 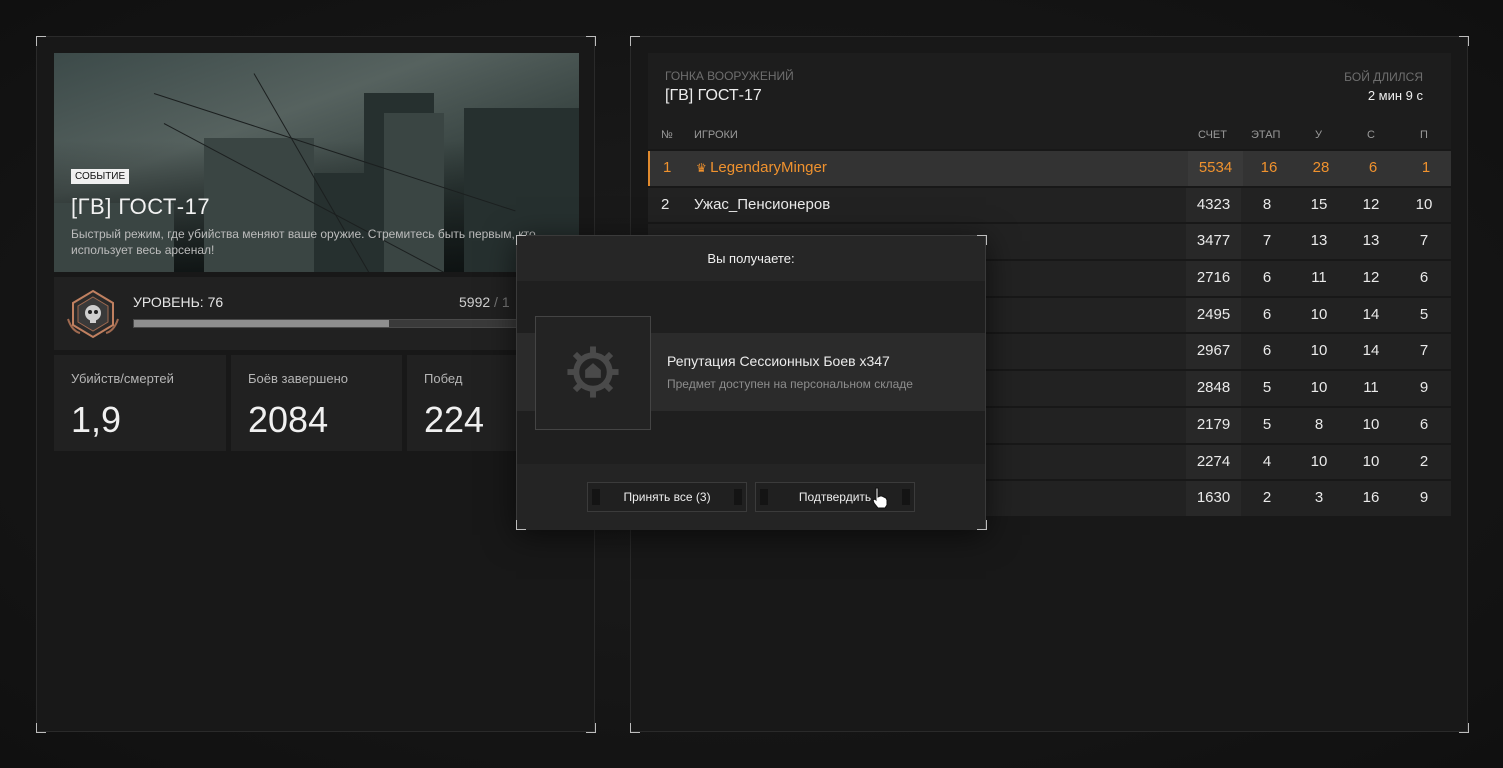 I want to click on col-deaths: С, so click(x=1371, y=135).